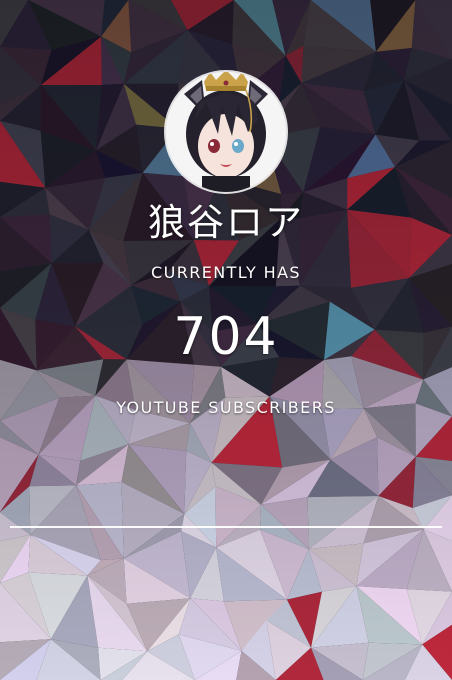 This screenshot has width=452, height=680. What do you see at coordinates (226, 407) in the screenshot?
I see `youtube-subscribers-label: YOUTUBE SUBSCRIBERS` at bounding box center [226, 407].